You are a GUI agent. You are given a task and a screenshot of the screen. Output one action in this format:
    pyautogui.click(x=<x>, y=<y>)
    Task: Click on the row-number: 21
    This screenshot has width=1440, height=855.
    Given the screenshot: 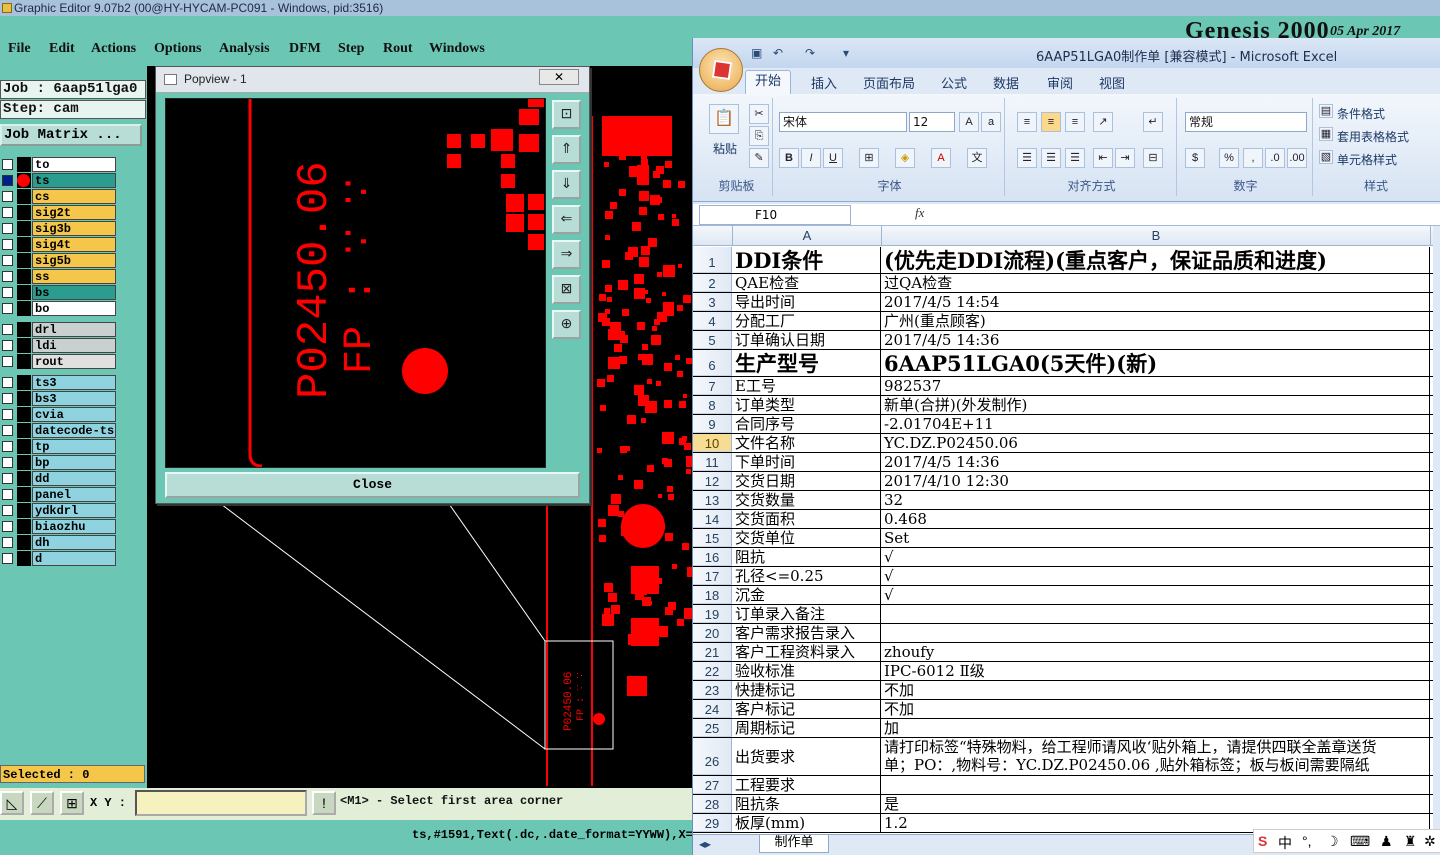 What is the action you would take?
    pyautogui.click(x=712, y=652)
    